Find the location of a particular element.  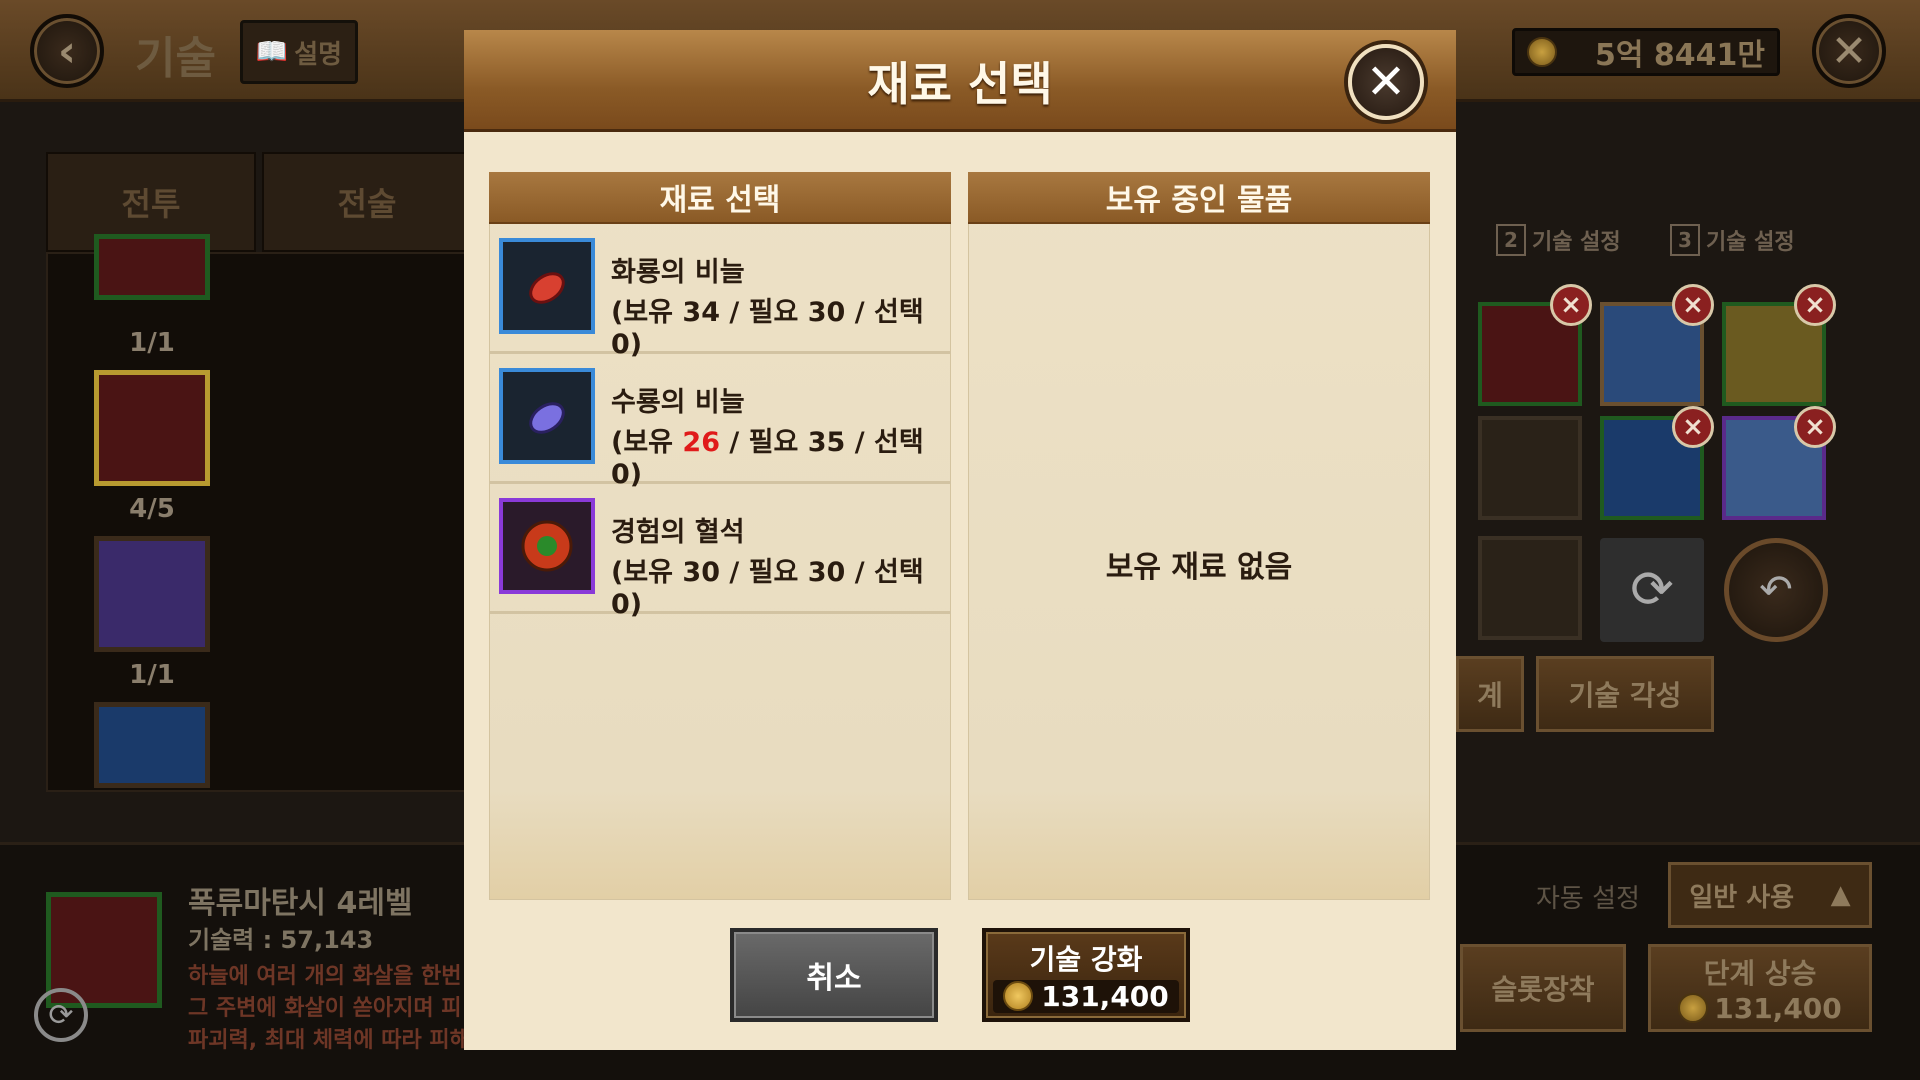

skill-list: 1/1 4/5 1/1 is located at coordinates (261, 513).